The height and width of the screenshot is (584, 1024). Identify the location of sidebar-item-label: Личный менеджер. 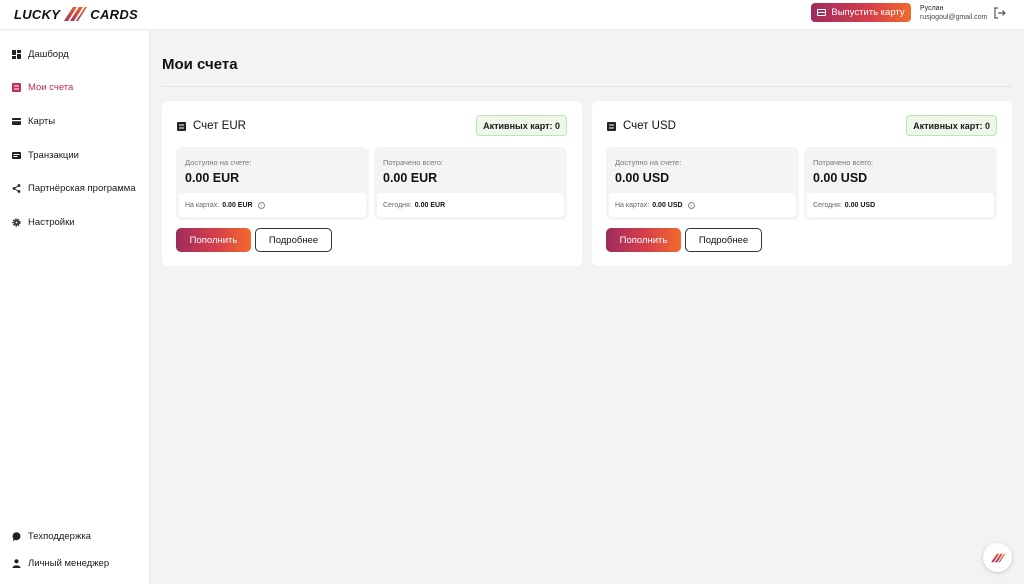
(69, 563).